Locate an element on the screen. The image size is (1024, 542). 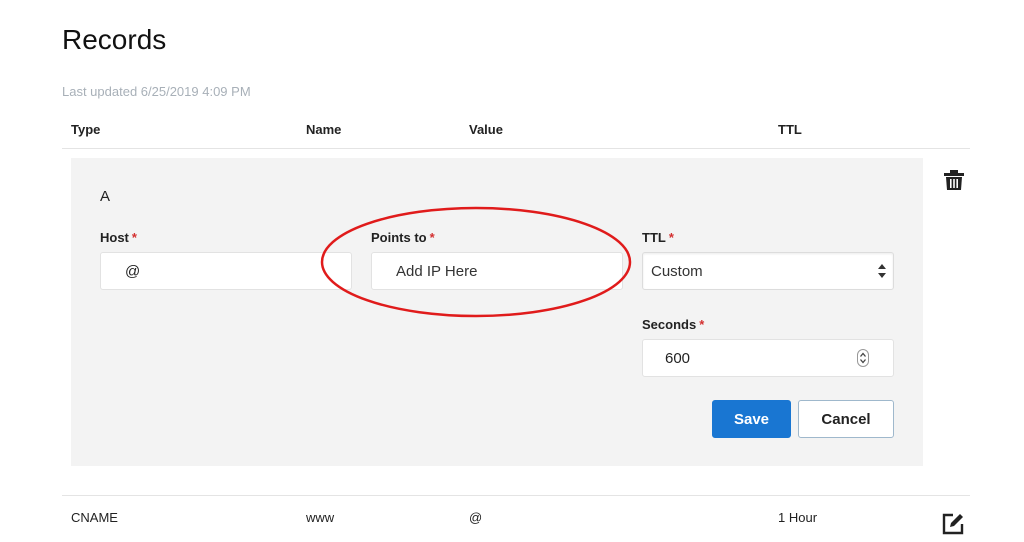
page-title: Records is located at coordinates (114, 39).